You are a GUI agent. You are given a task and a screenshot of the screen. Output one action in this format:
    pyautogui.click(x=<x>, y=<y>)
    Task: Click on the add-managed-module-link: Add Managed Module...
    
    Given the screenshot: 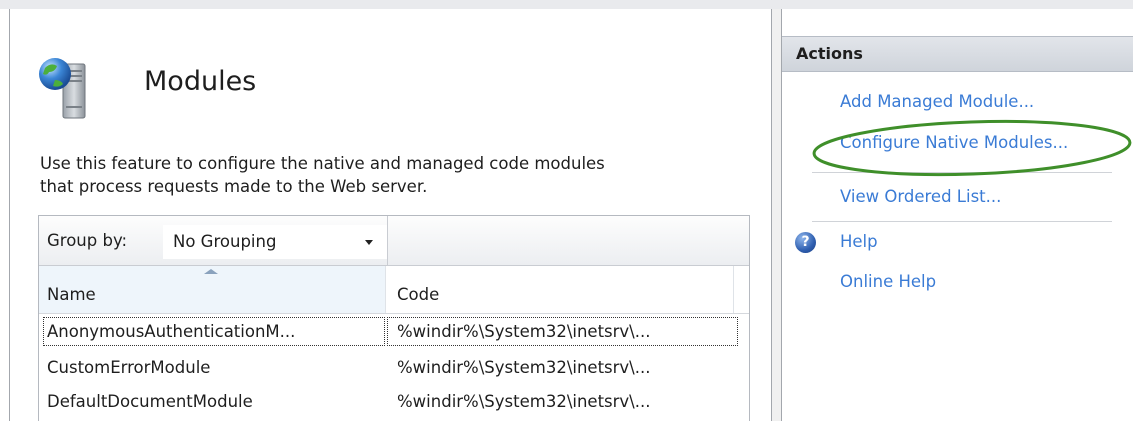 What is the action you would take?
    pyautogui.click(x=937, y=101)
    